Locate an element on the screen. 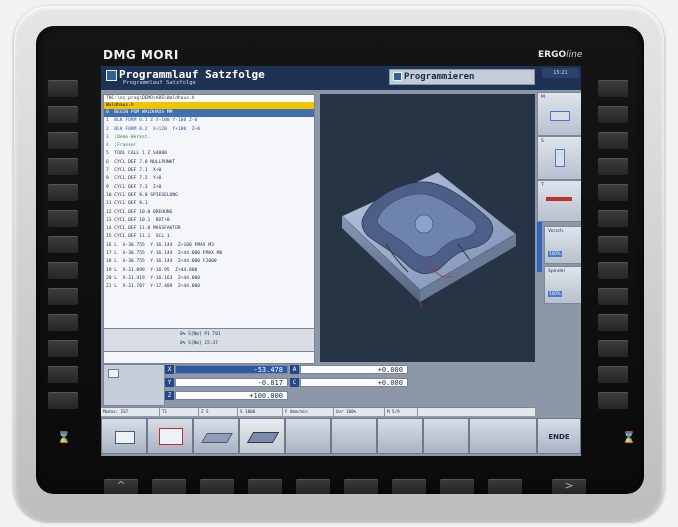  status-mode: Modus: IST is located at coordinates (130, 412).